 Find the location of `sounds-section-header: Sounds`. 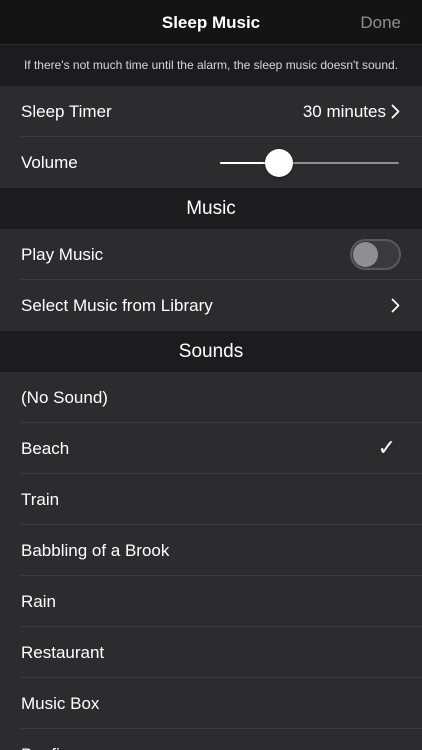

sounds-section-header: Sounds is located at coordinates (211, 351).